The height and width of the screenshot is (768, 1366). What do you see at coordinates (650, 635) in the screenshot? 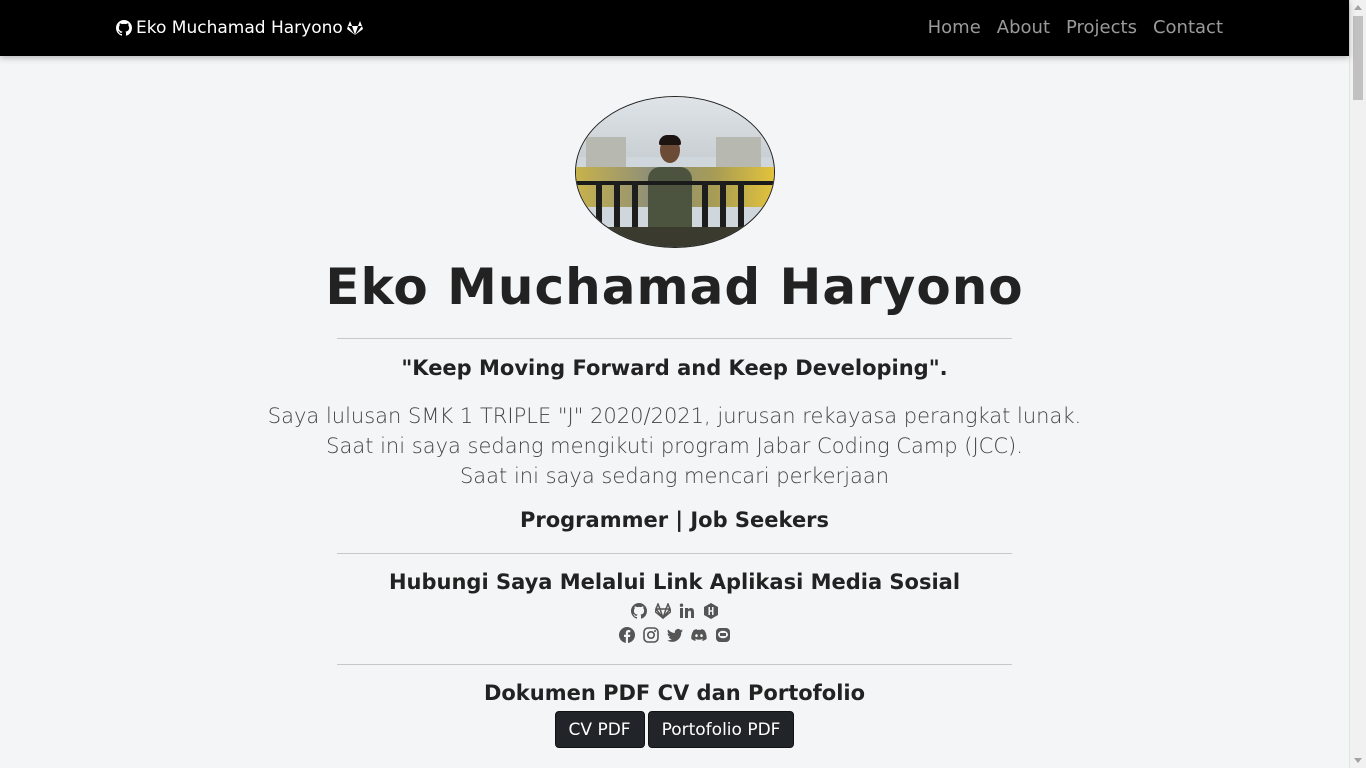
I see `instagram-icon` at bounding box center [650, 635].